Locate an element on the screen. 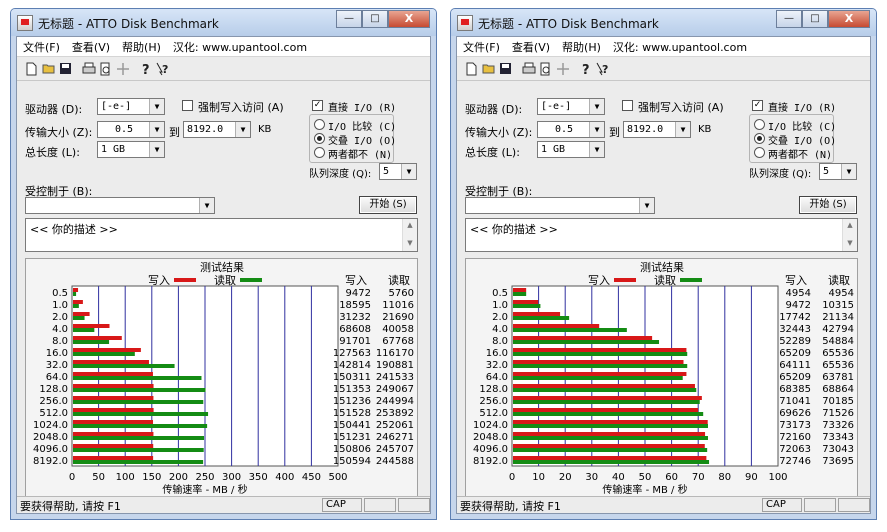  x-tick-label: 50 is located at coordinates (645, 477).